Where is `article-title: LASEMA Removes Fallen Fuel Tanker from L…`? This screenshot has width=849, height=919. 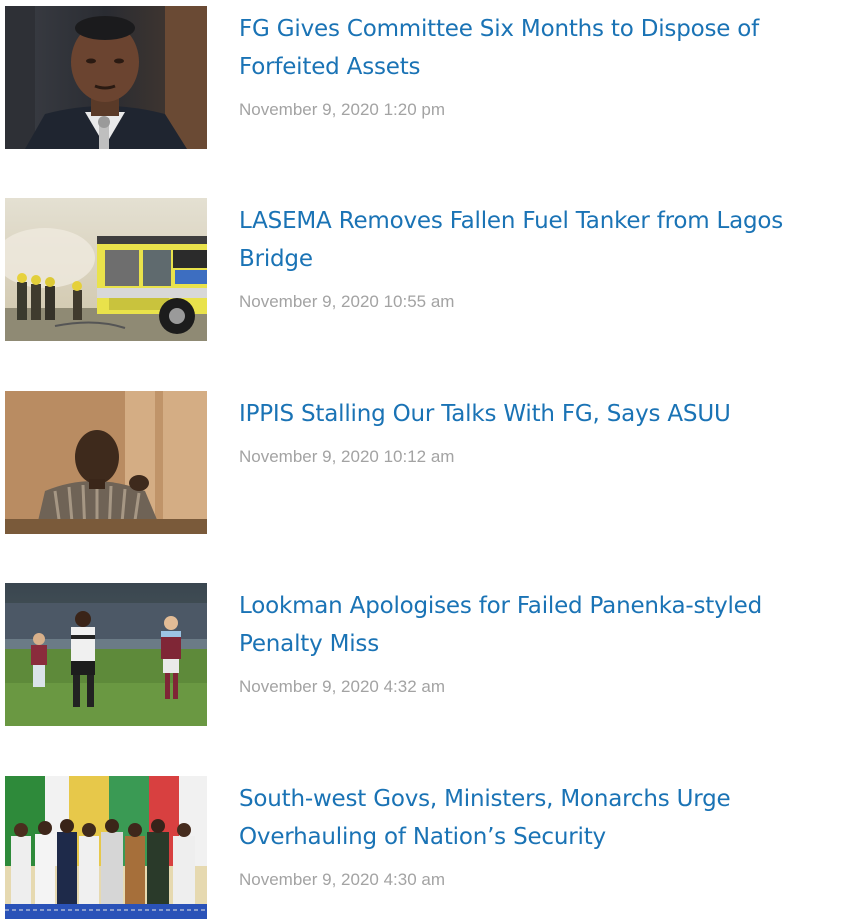 article-title: LASEMA Removes Fallen Fuel Tanker from L… is located at coordinates (543, 240).